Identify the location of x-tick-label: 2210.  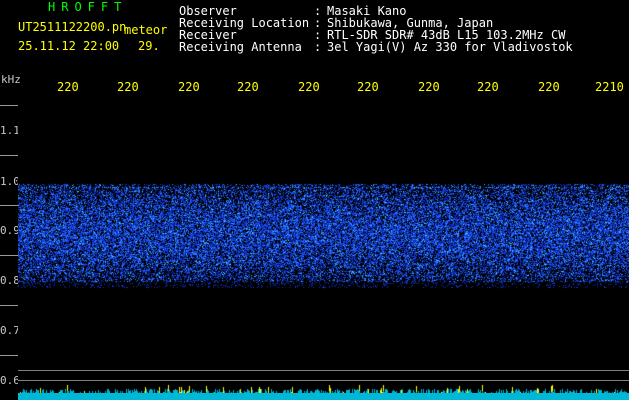
(609, 87).